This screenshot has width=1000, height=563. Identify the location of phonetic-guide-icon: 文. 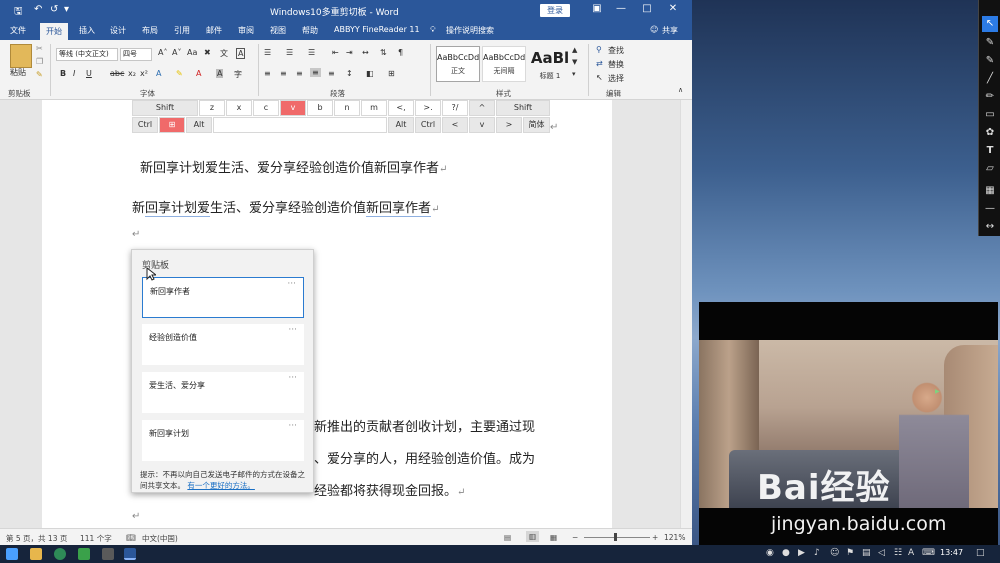
(224, 53).